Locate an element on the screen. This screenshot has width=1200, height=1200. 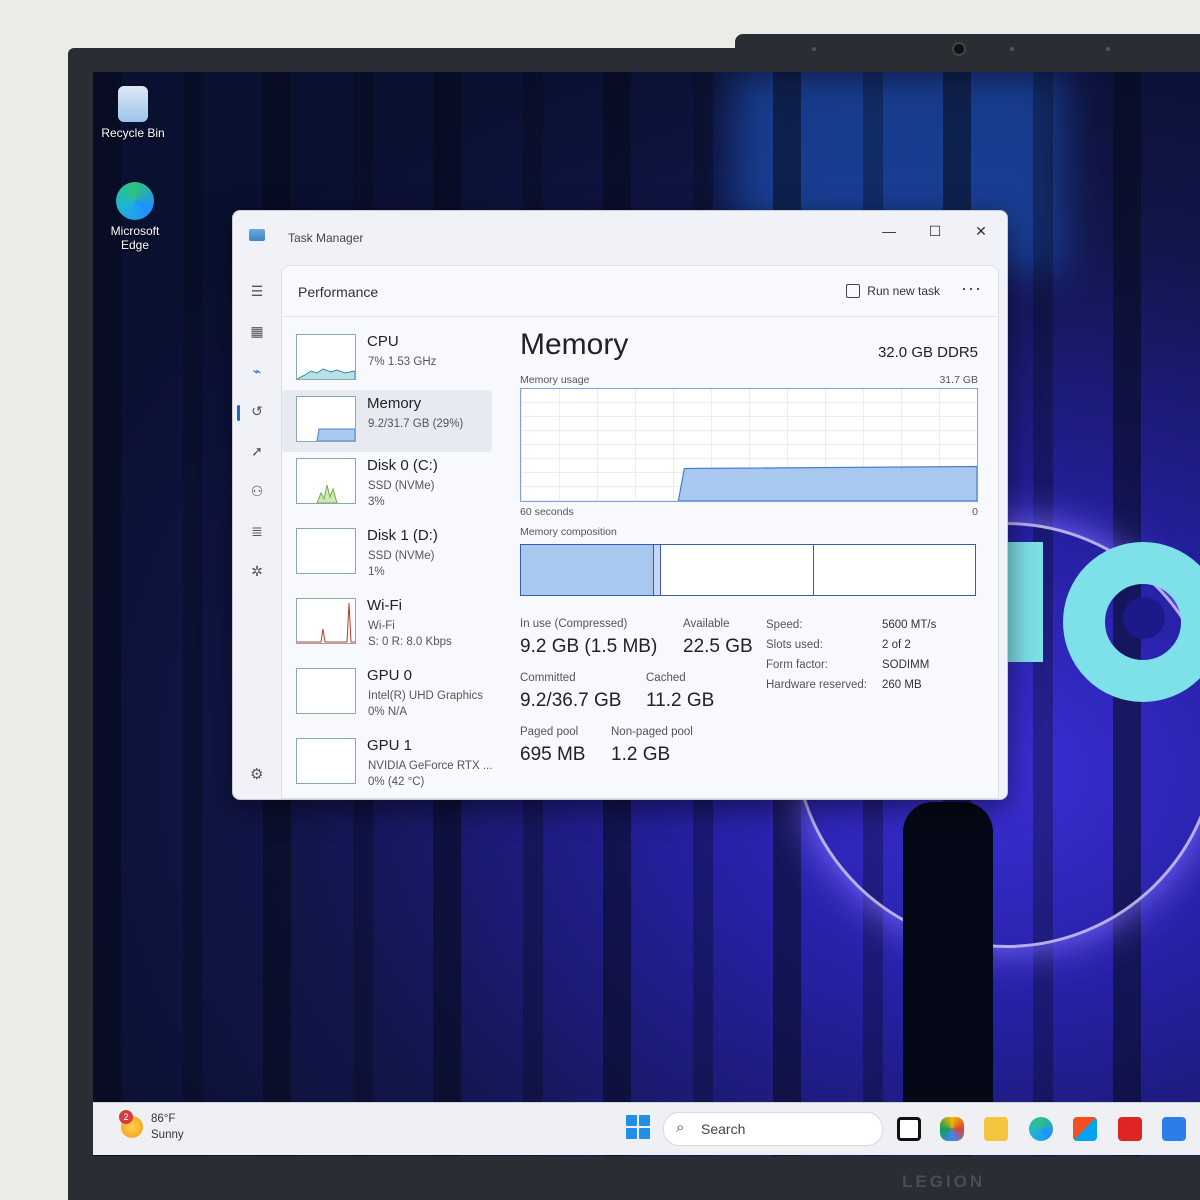
taskbar: 2 86°F Sunny ⌕ Search is located at coordinates (646, 1128).